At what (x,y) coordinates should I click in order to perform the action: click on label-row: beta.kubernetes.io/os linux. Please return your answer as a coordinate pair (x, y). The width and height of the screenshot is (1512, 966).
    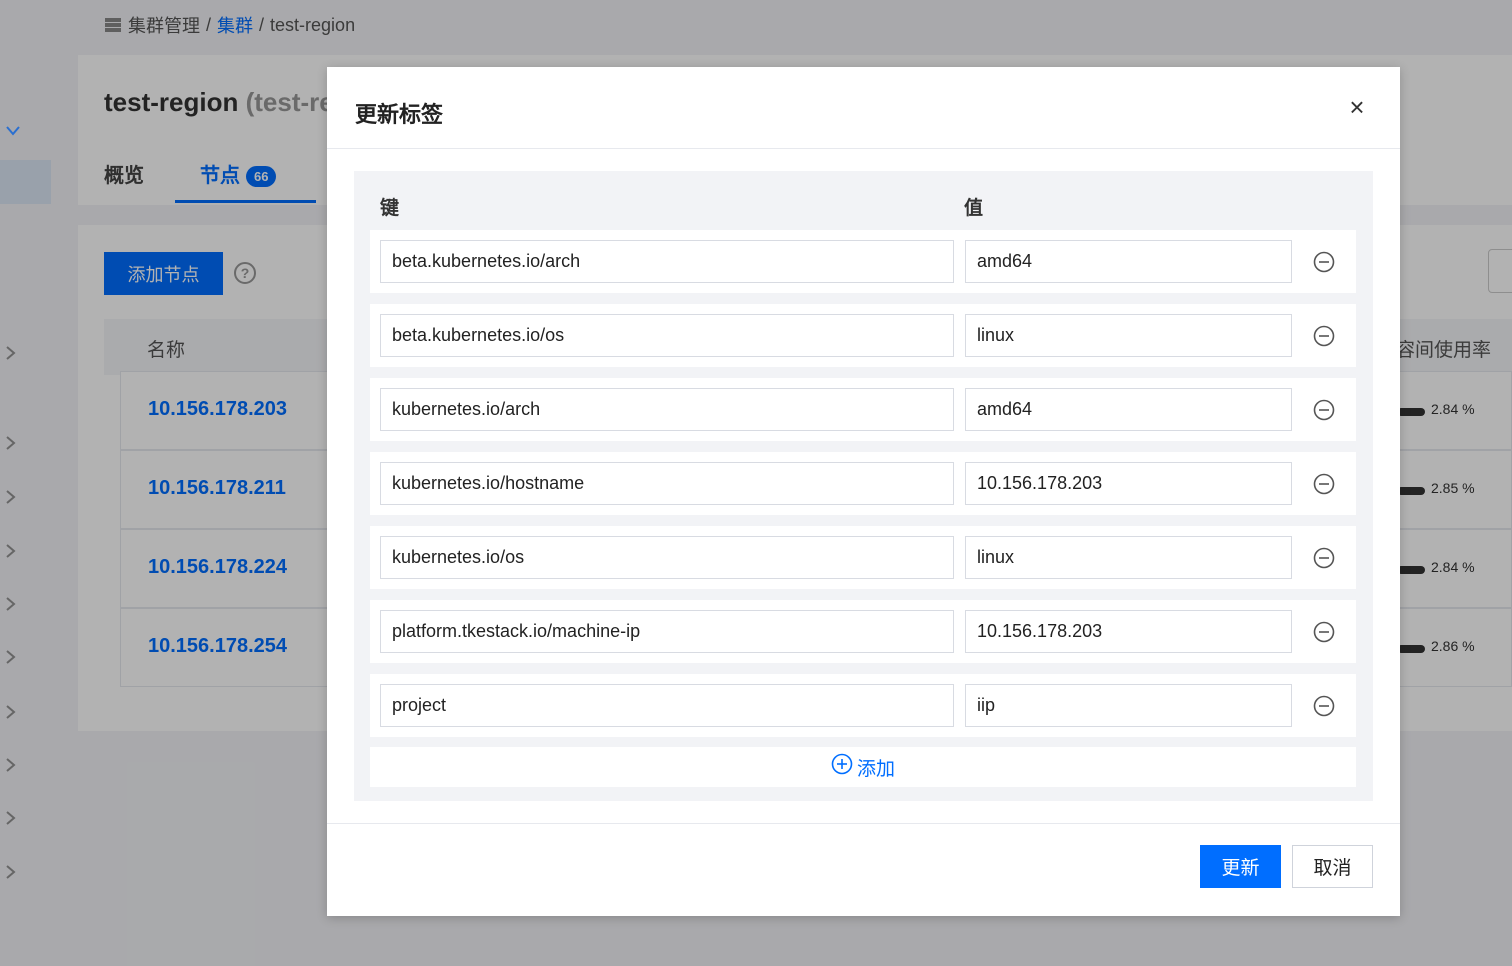
    Looking at the image, I should click on (863, 335).